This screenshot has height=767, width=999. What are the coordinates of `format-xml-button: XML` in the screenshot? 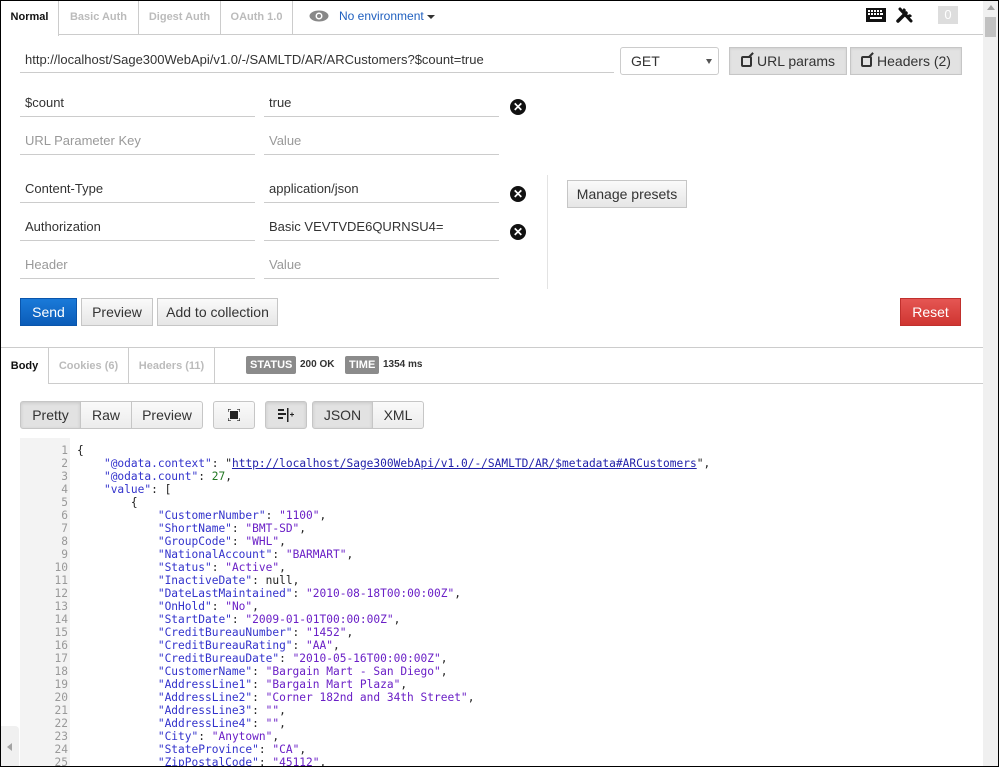 It's located at (398, 415).